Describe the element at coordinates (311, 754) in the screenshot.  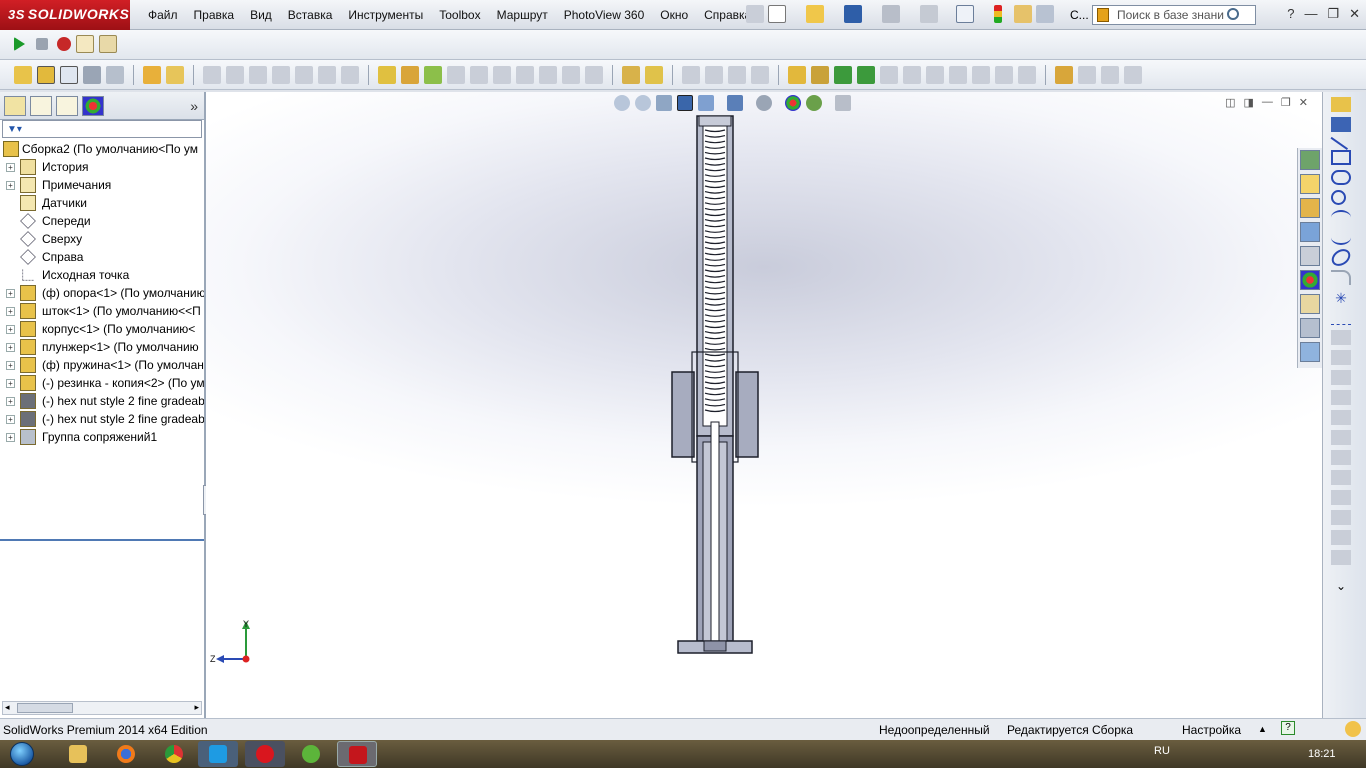
I see `taskbar-app-utorrent` at that location.